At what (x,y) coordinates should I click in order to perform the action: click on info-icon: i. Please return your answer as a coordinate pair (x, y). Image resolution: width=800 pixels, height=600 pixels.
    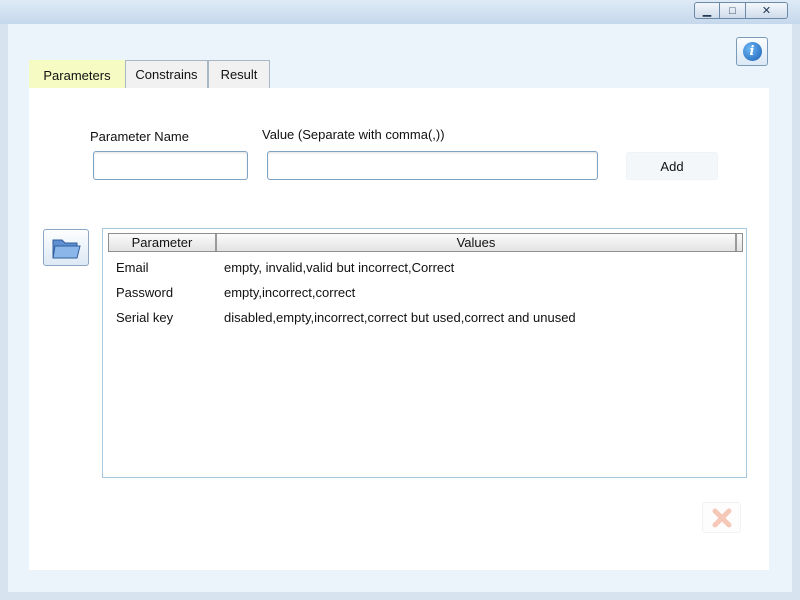
    Looking at the image, I should click on (752, 51).